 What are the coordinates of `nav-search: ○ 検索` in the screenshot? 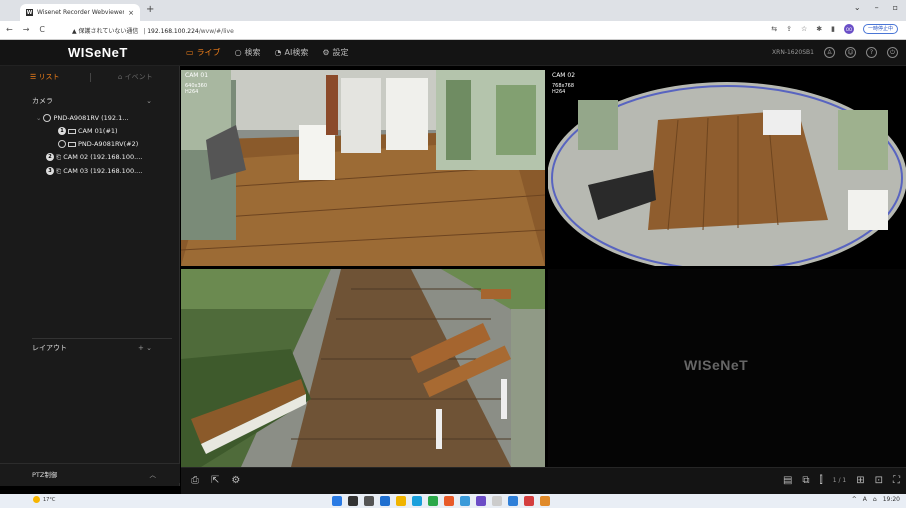 It's located at (248, 52).